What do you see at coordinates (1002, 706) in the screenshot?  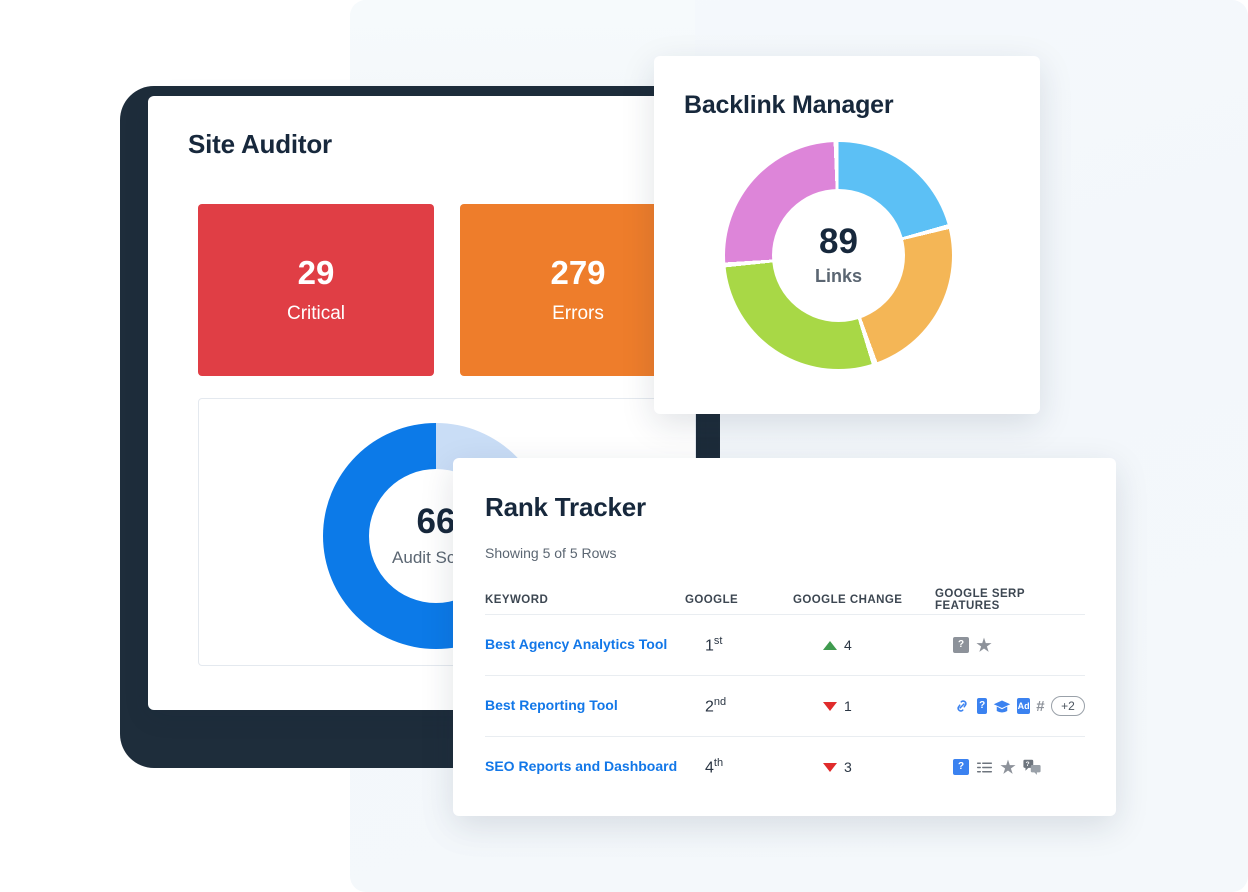 I see `graduation-cap-icon` at bounding box center [1002, 706].